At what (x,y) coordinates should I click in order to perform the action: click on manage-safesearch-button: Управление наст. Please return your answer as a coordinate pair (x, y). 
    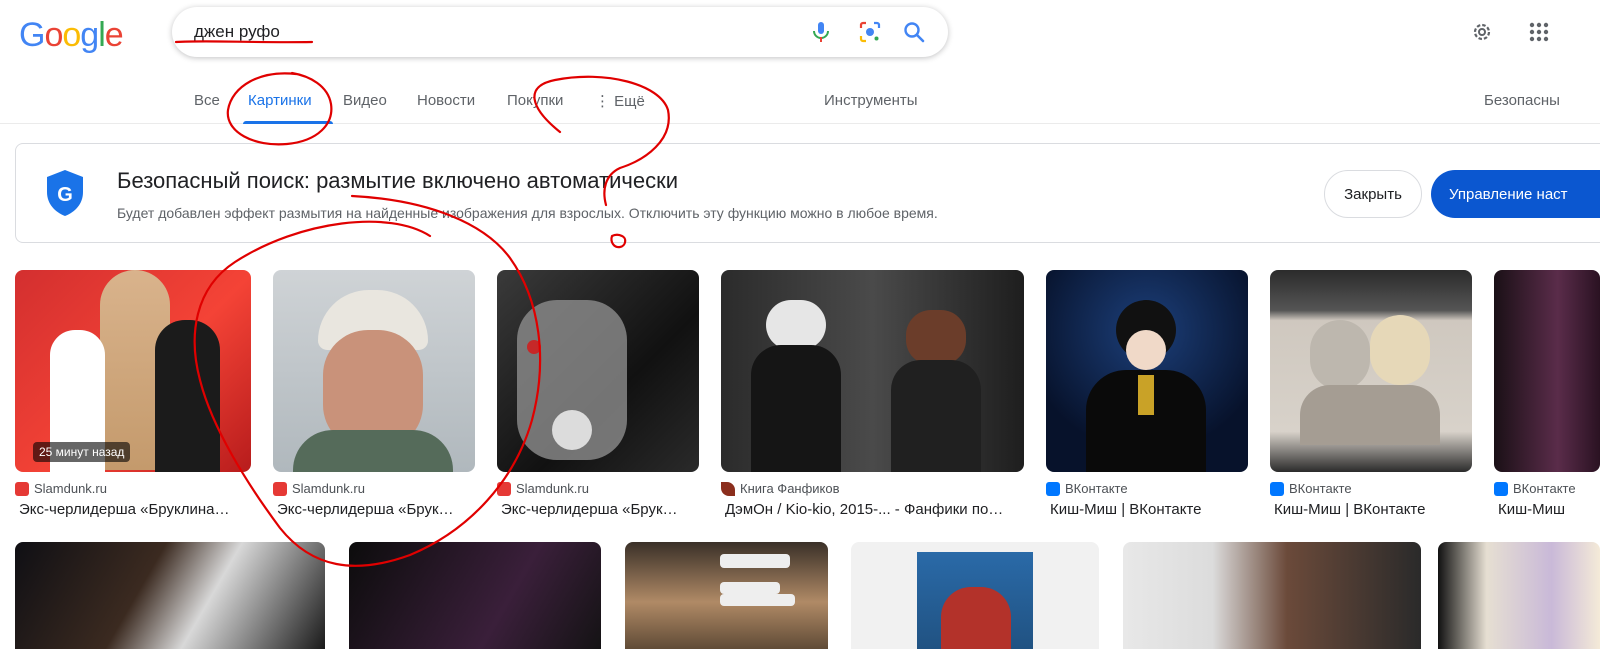
    Looking at the image, I should click on (1515, 194).